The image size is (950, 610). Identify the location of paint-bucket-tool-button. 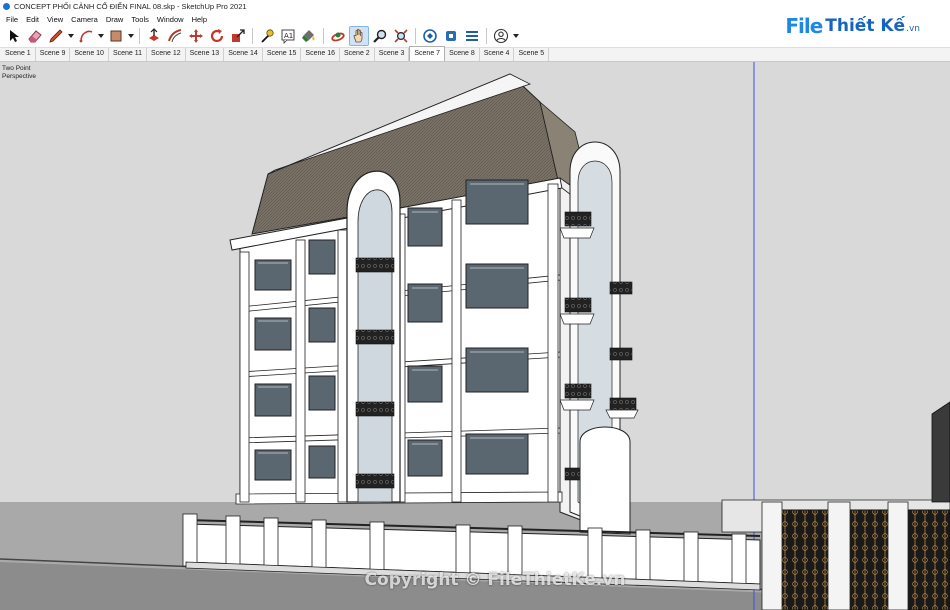
(309, 36).